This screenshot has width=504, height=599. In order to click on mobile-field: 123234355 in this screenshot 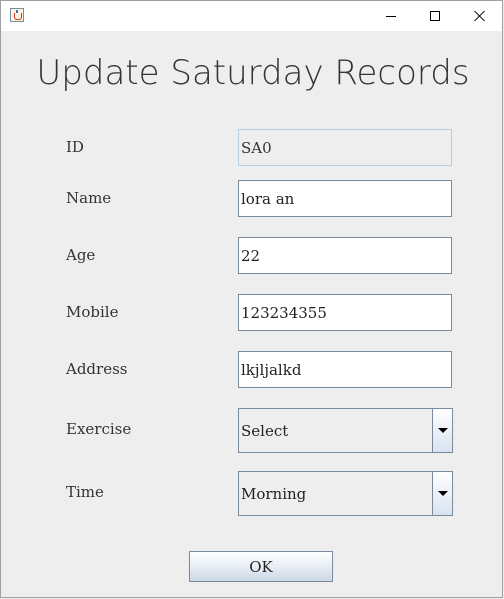, I will do `click(345, 312)`.